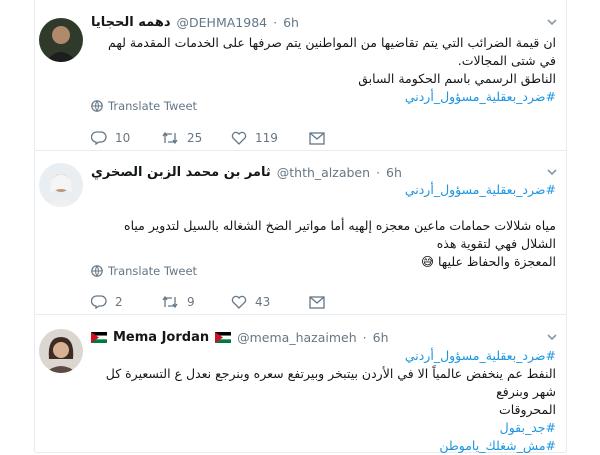 The width and height of the screenshot is (600, 455). Describe the element at coordinates (110, 138) in the screenshot. I see `reply-button: 10` at that location.